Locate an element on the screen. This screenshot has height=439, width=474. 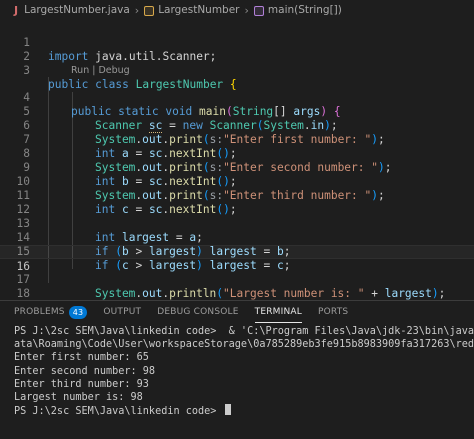
current-line: 16 is located at coordinates (237, 259).